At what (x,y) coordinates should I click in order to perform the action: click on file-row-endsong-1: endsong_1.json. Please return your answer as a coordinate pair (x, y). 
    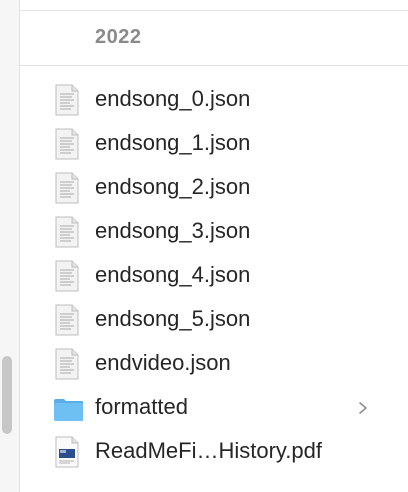
    Looking at the image, I should click on (213, 144).